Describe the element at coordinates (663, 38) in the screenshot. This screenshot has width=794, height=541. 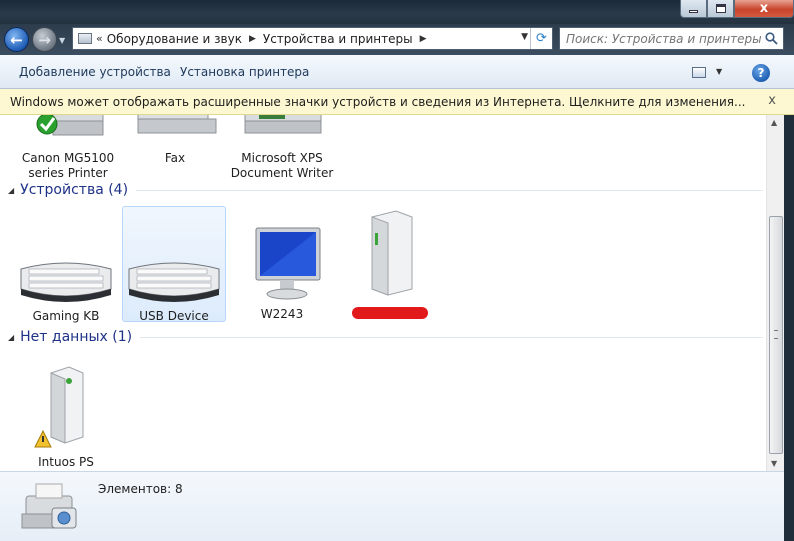
I see `search-input` at that location.